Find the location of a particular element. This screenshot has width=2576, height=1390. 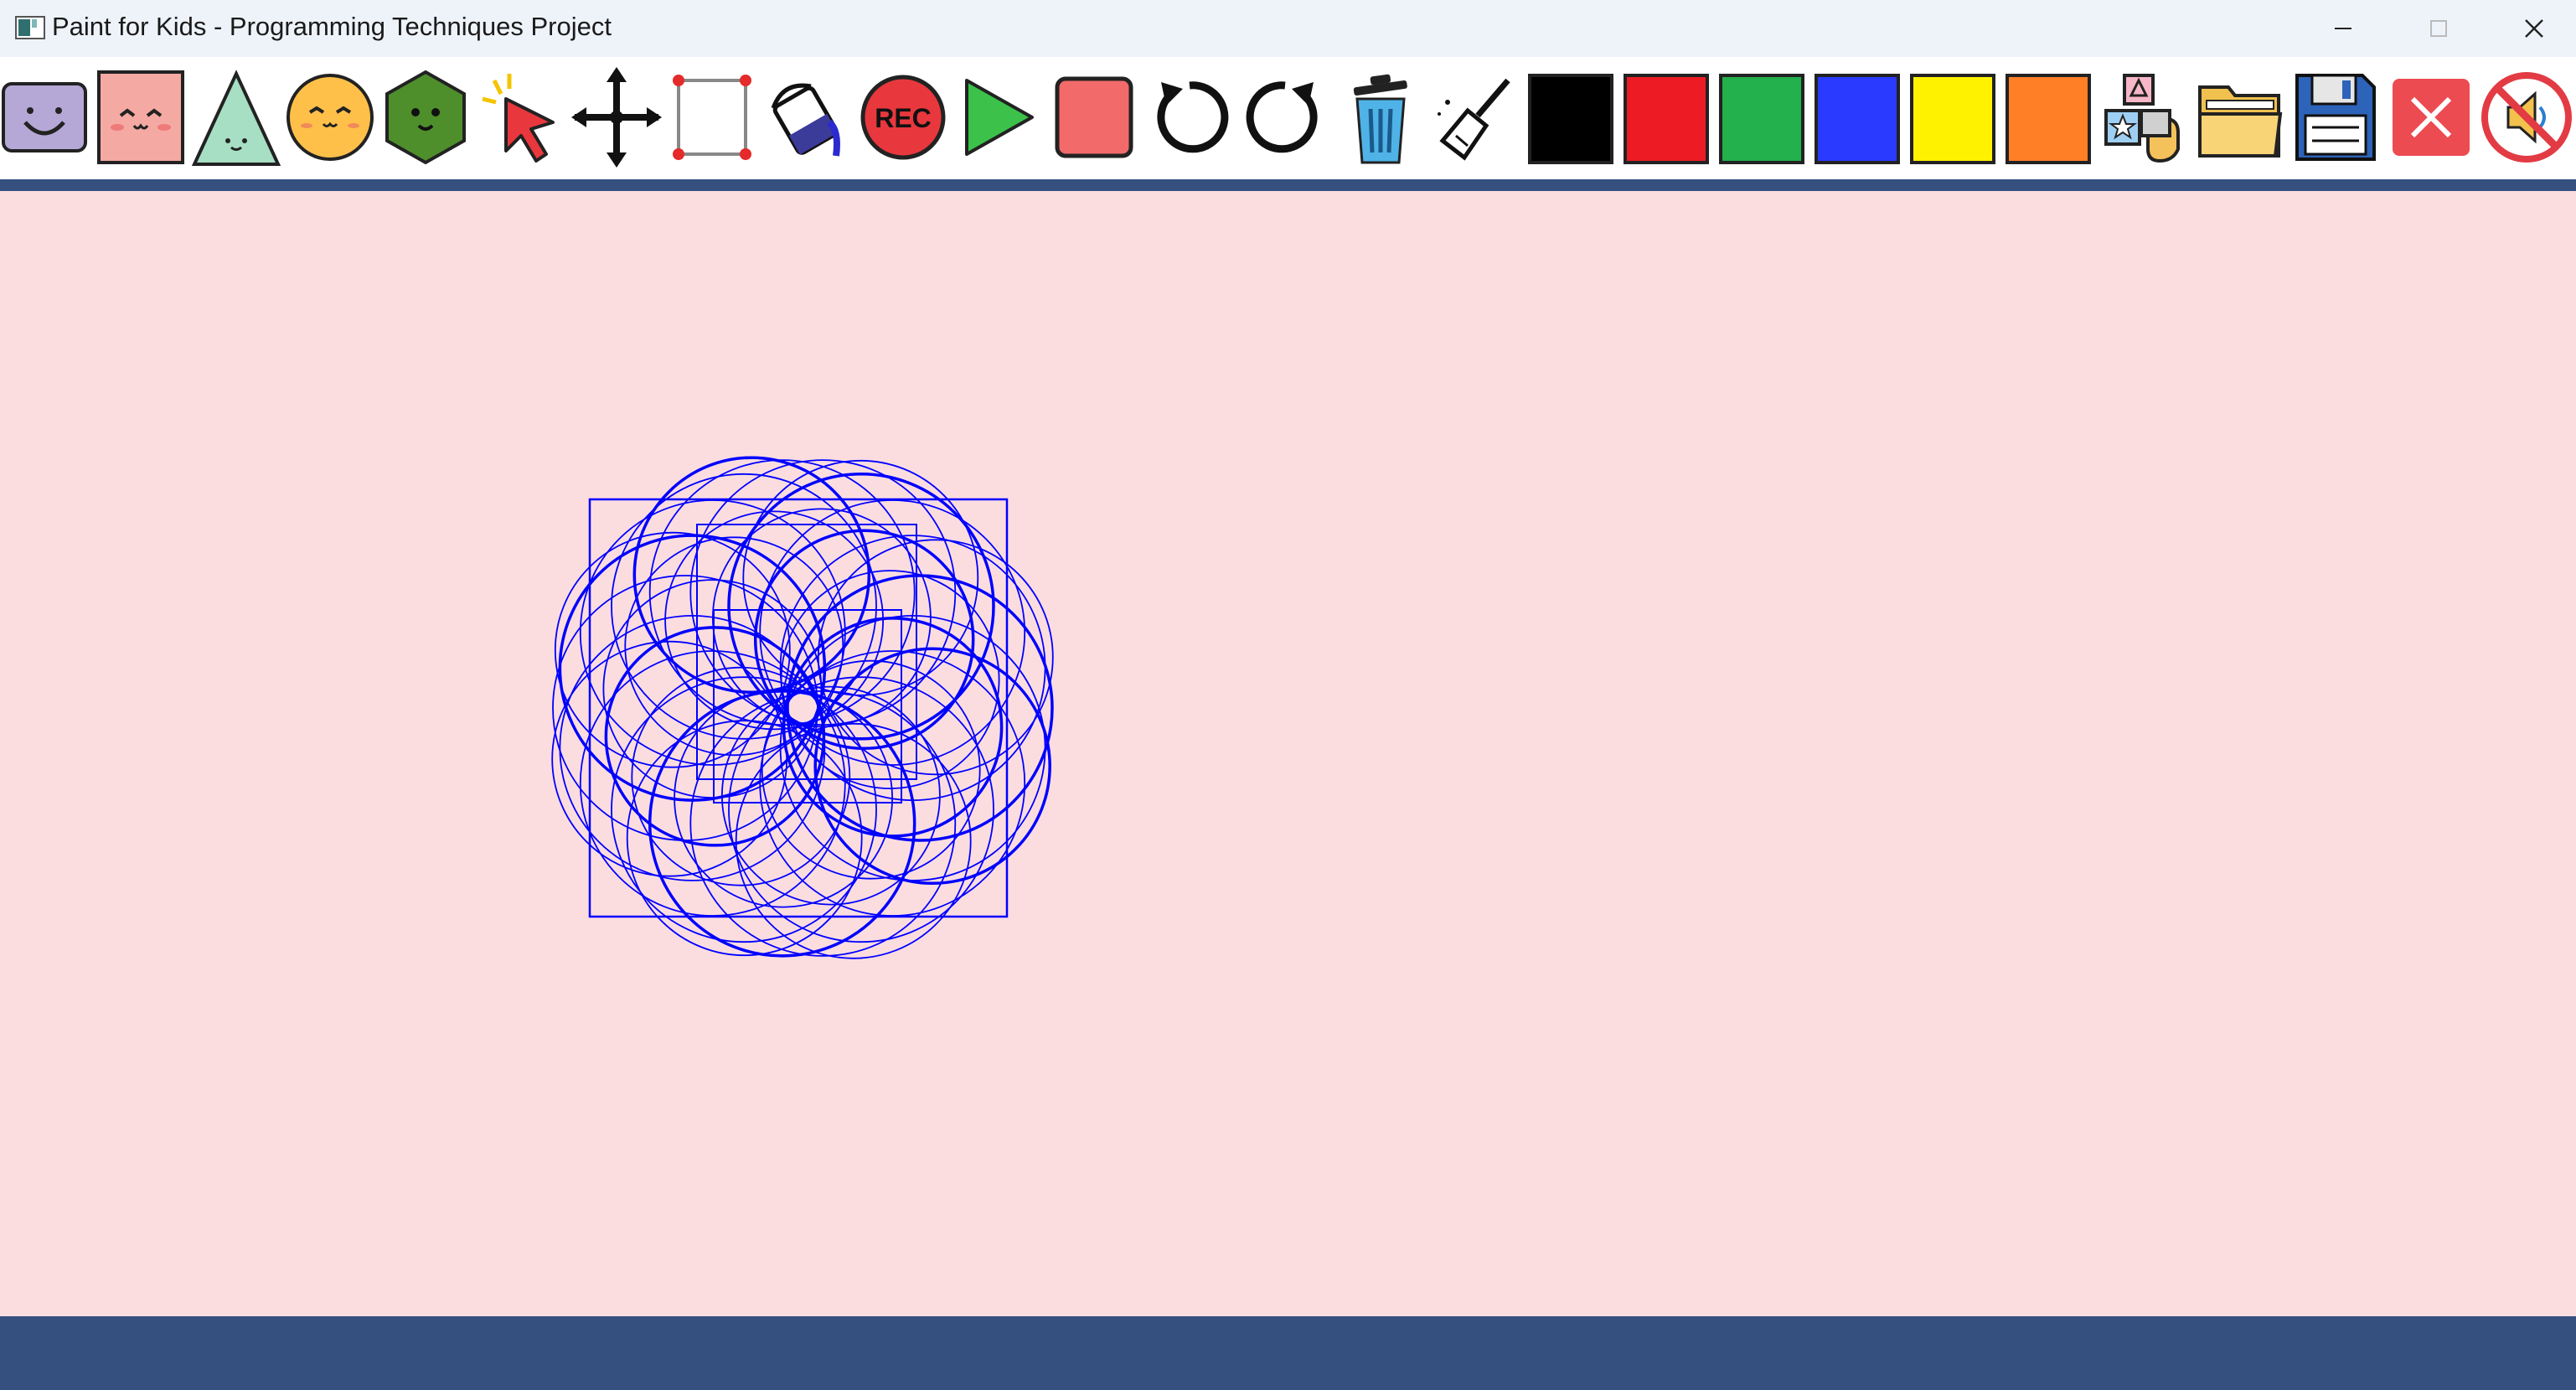

tool-stop is located at coordinates (1094, 117).